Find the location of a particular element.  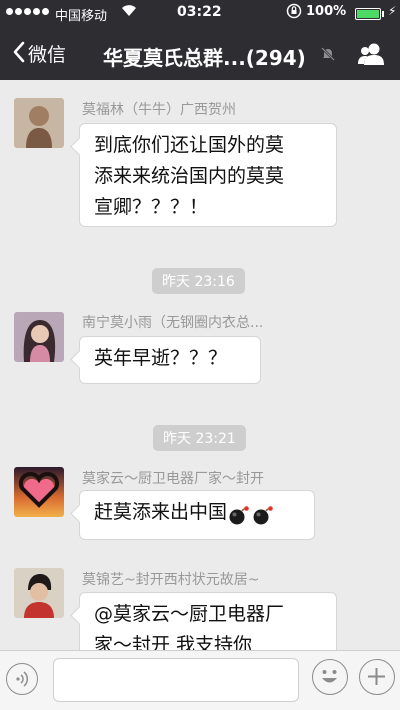

more-button is located at coordinates (377, 677).